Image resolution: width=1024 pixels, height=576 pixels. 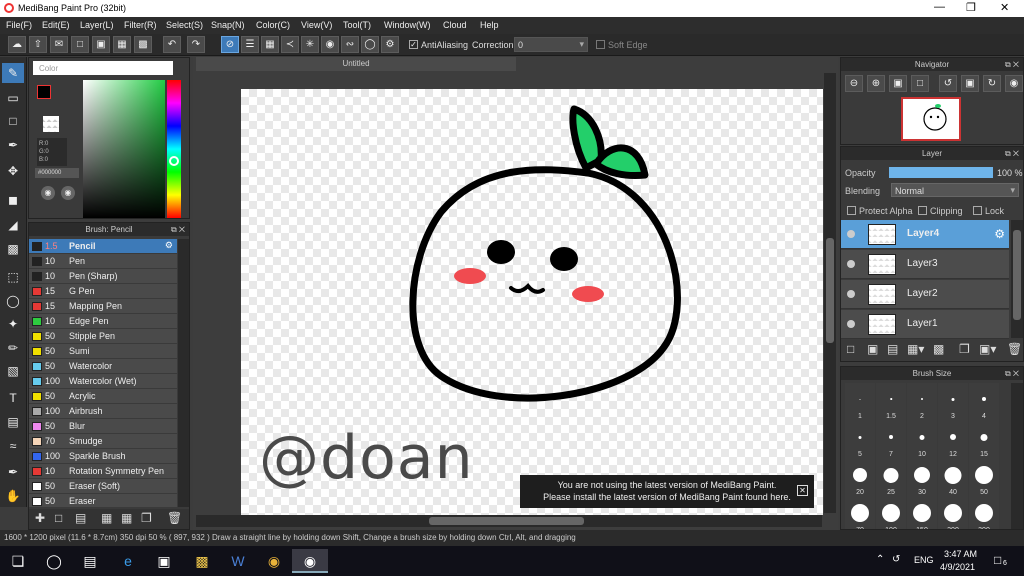 What do you see at coordinates (290, 44) in the screenshot?
I see `snap-vanish-icon: ≺` at bounding box center [290, 44].